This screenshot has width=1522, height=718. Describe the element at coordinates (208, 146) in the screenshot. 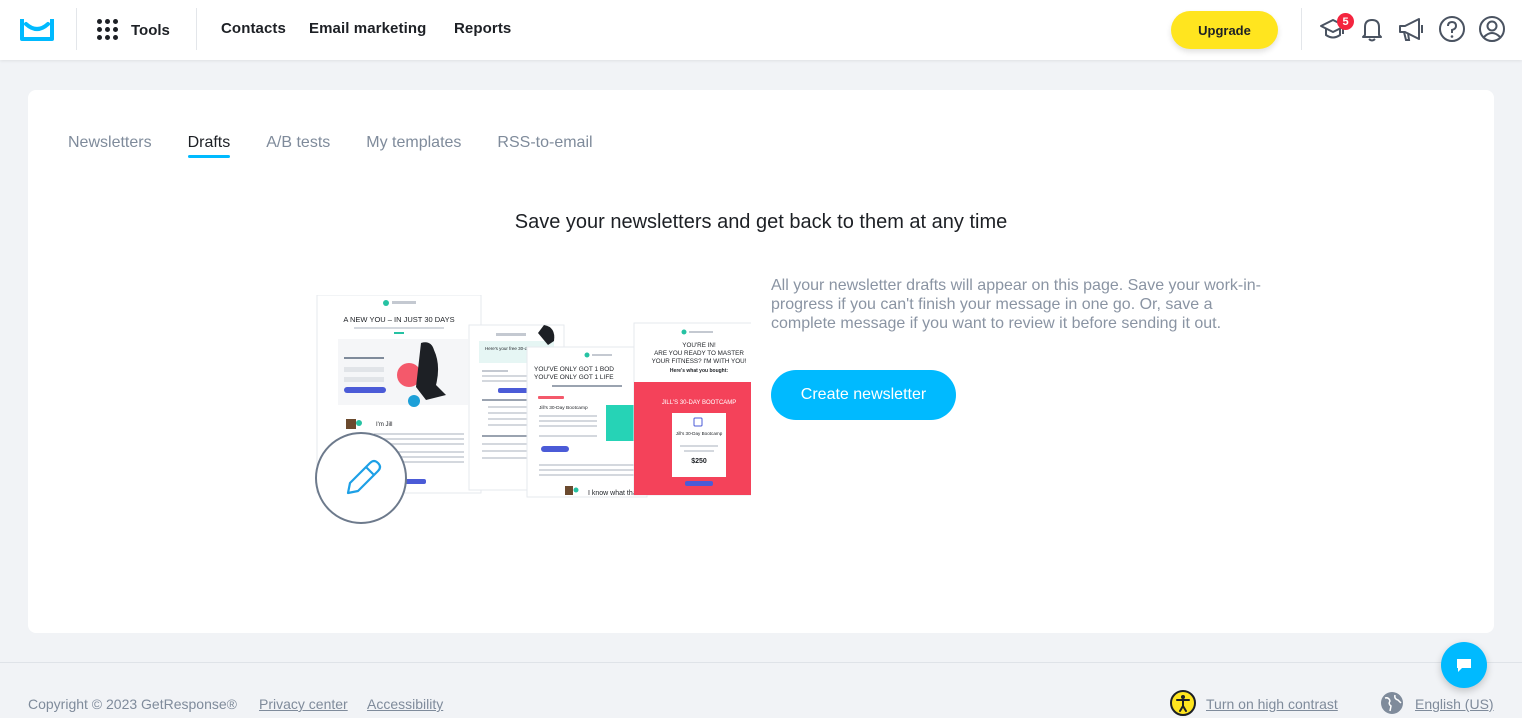

I see `tab-drafts: Drafts` at that location.